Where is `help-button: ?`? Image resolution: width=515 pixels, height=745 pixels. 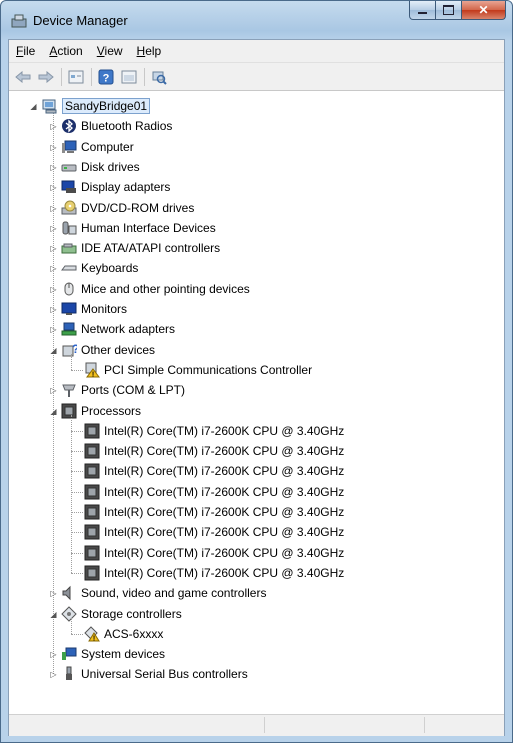
help-button: ? is located at coordinates (106, 77).